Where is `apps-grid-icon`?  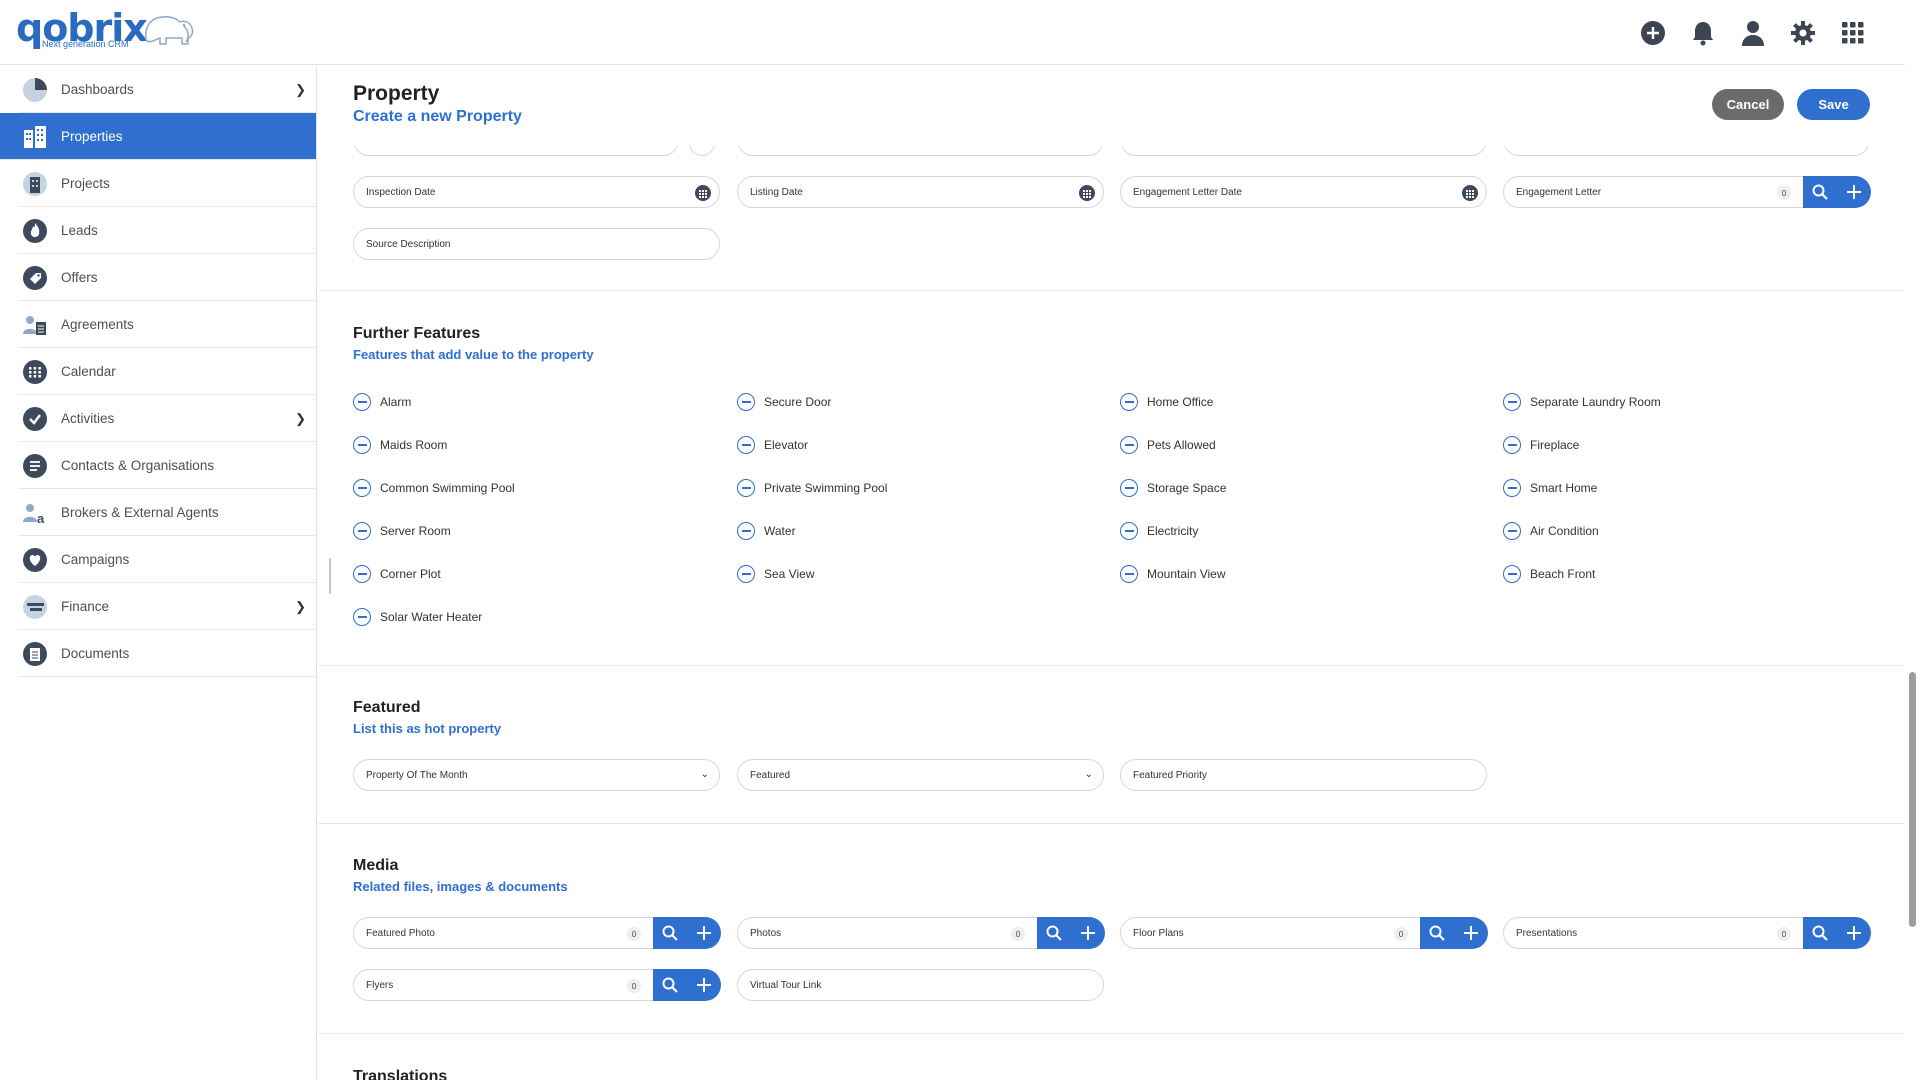
apps-grid-icon is located at coordinates (1853, 33).